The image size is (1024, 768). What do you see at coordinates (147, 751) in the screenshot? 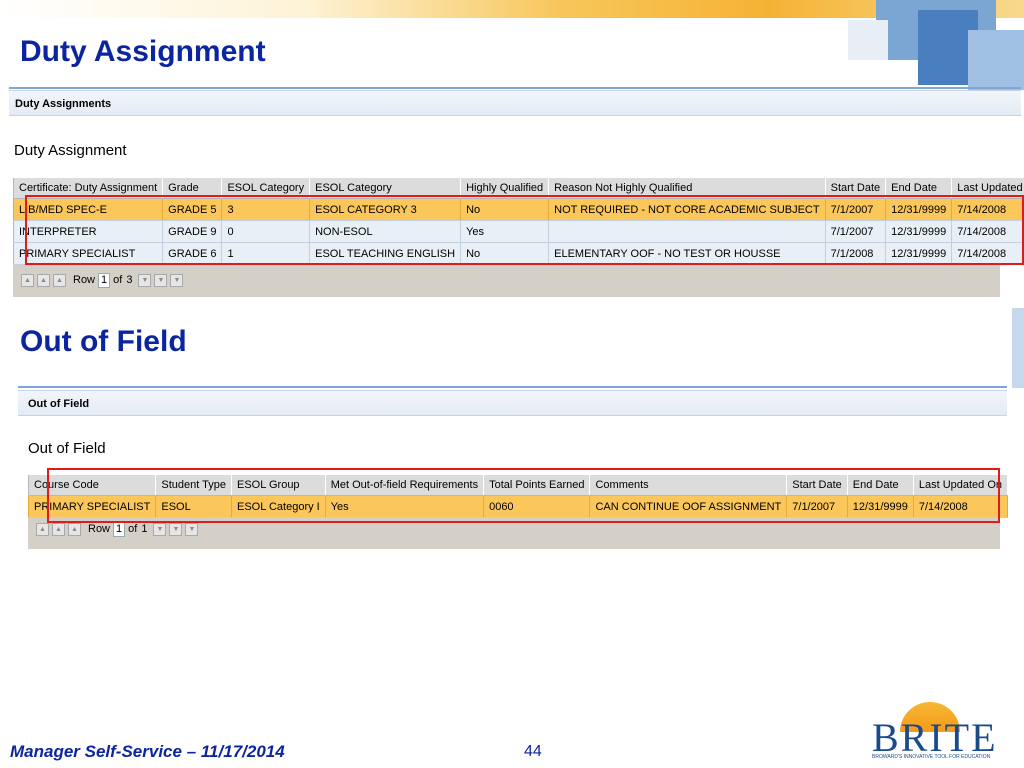
I see `footer-text: Manager Self-Service – 11/17/2014` at bounding box center [147, 751].